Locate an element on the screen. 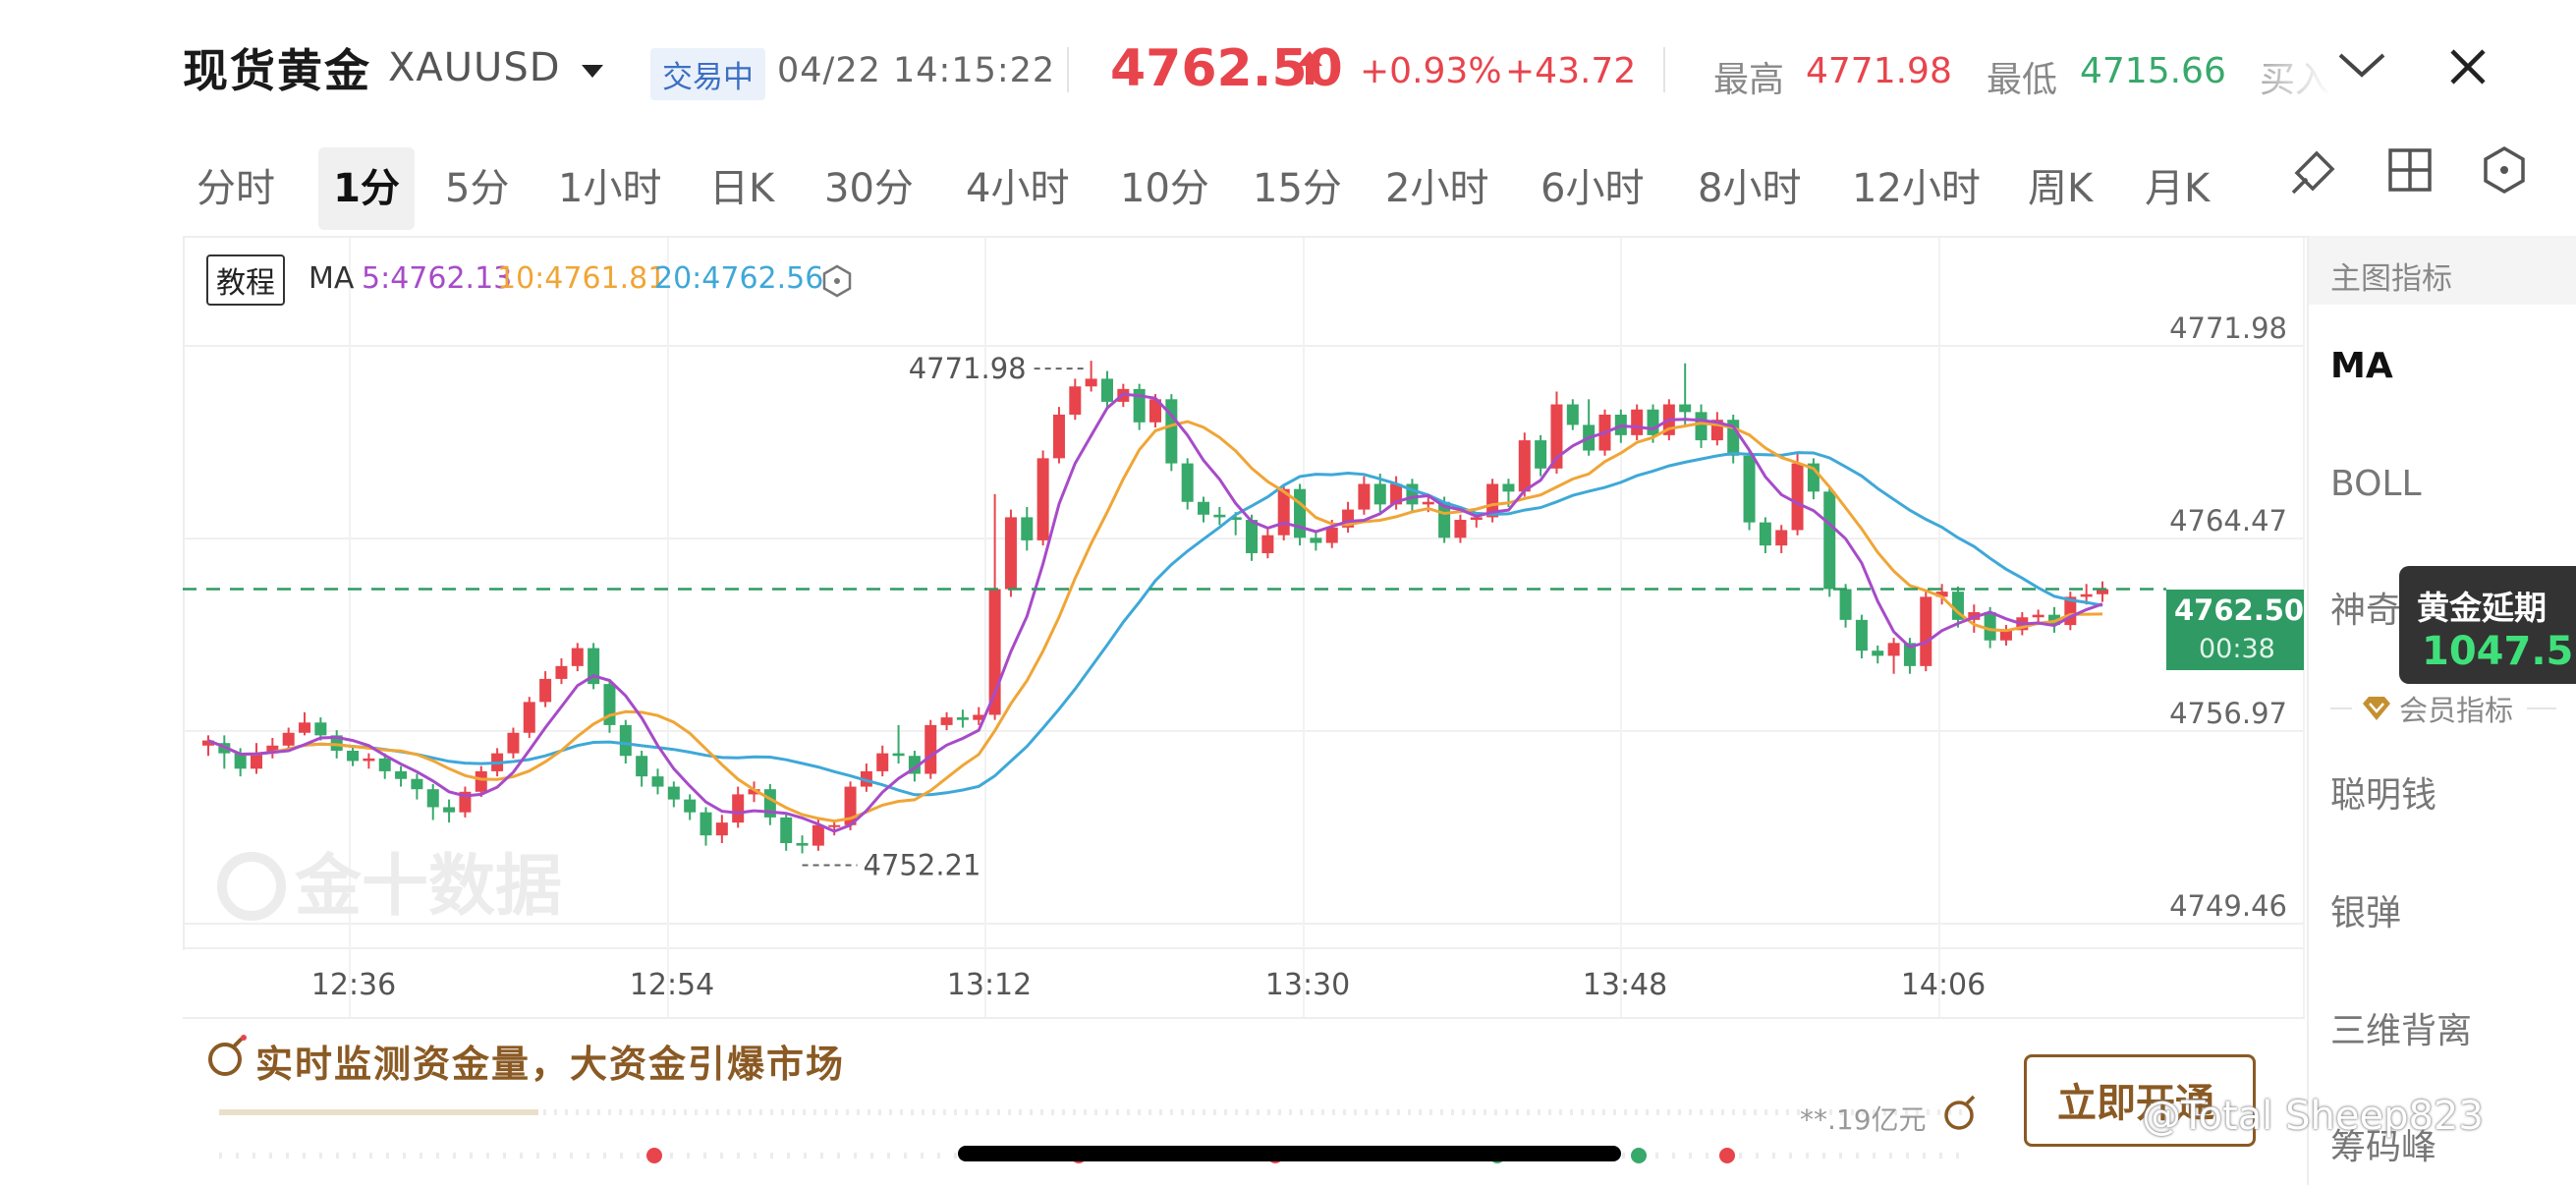 This screenshot has width=2576, height=1187. y-tick-label: 4764.47 is located at coordinates (2228, 520).